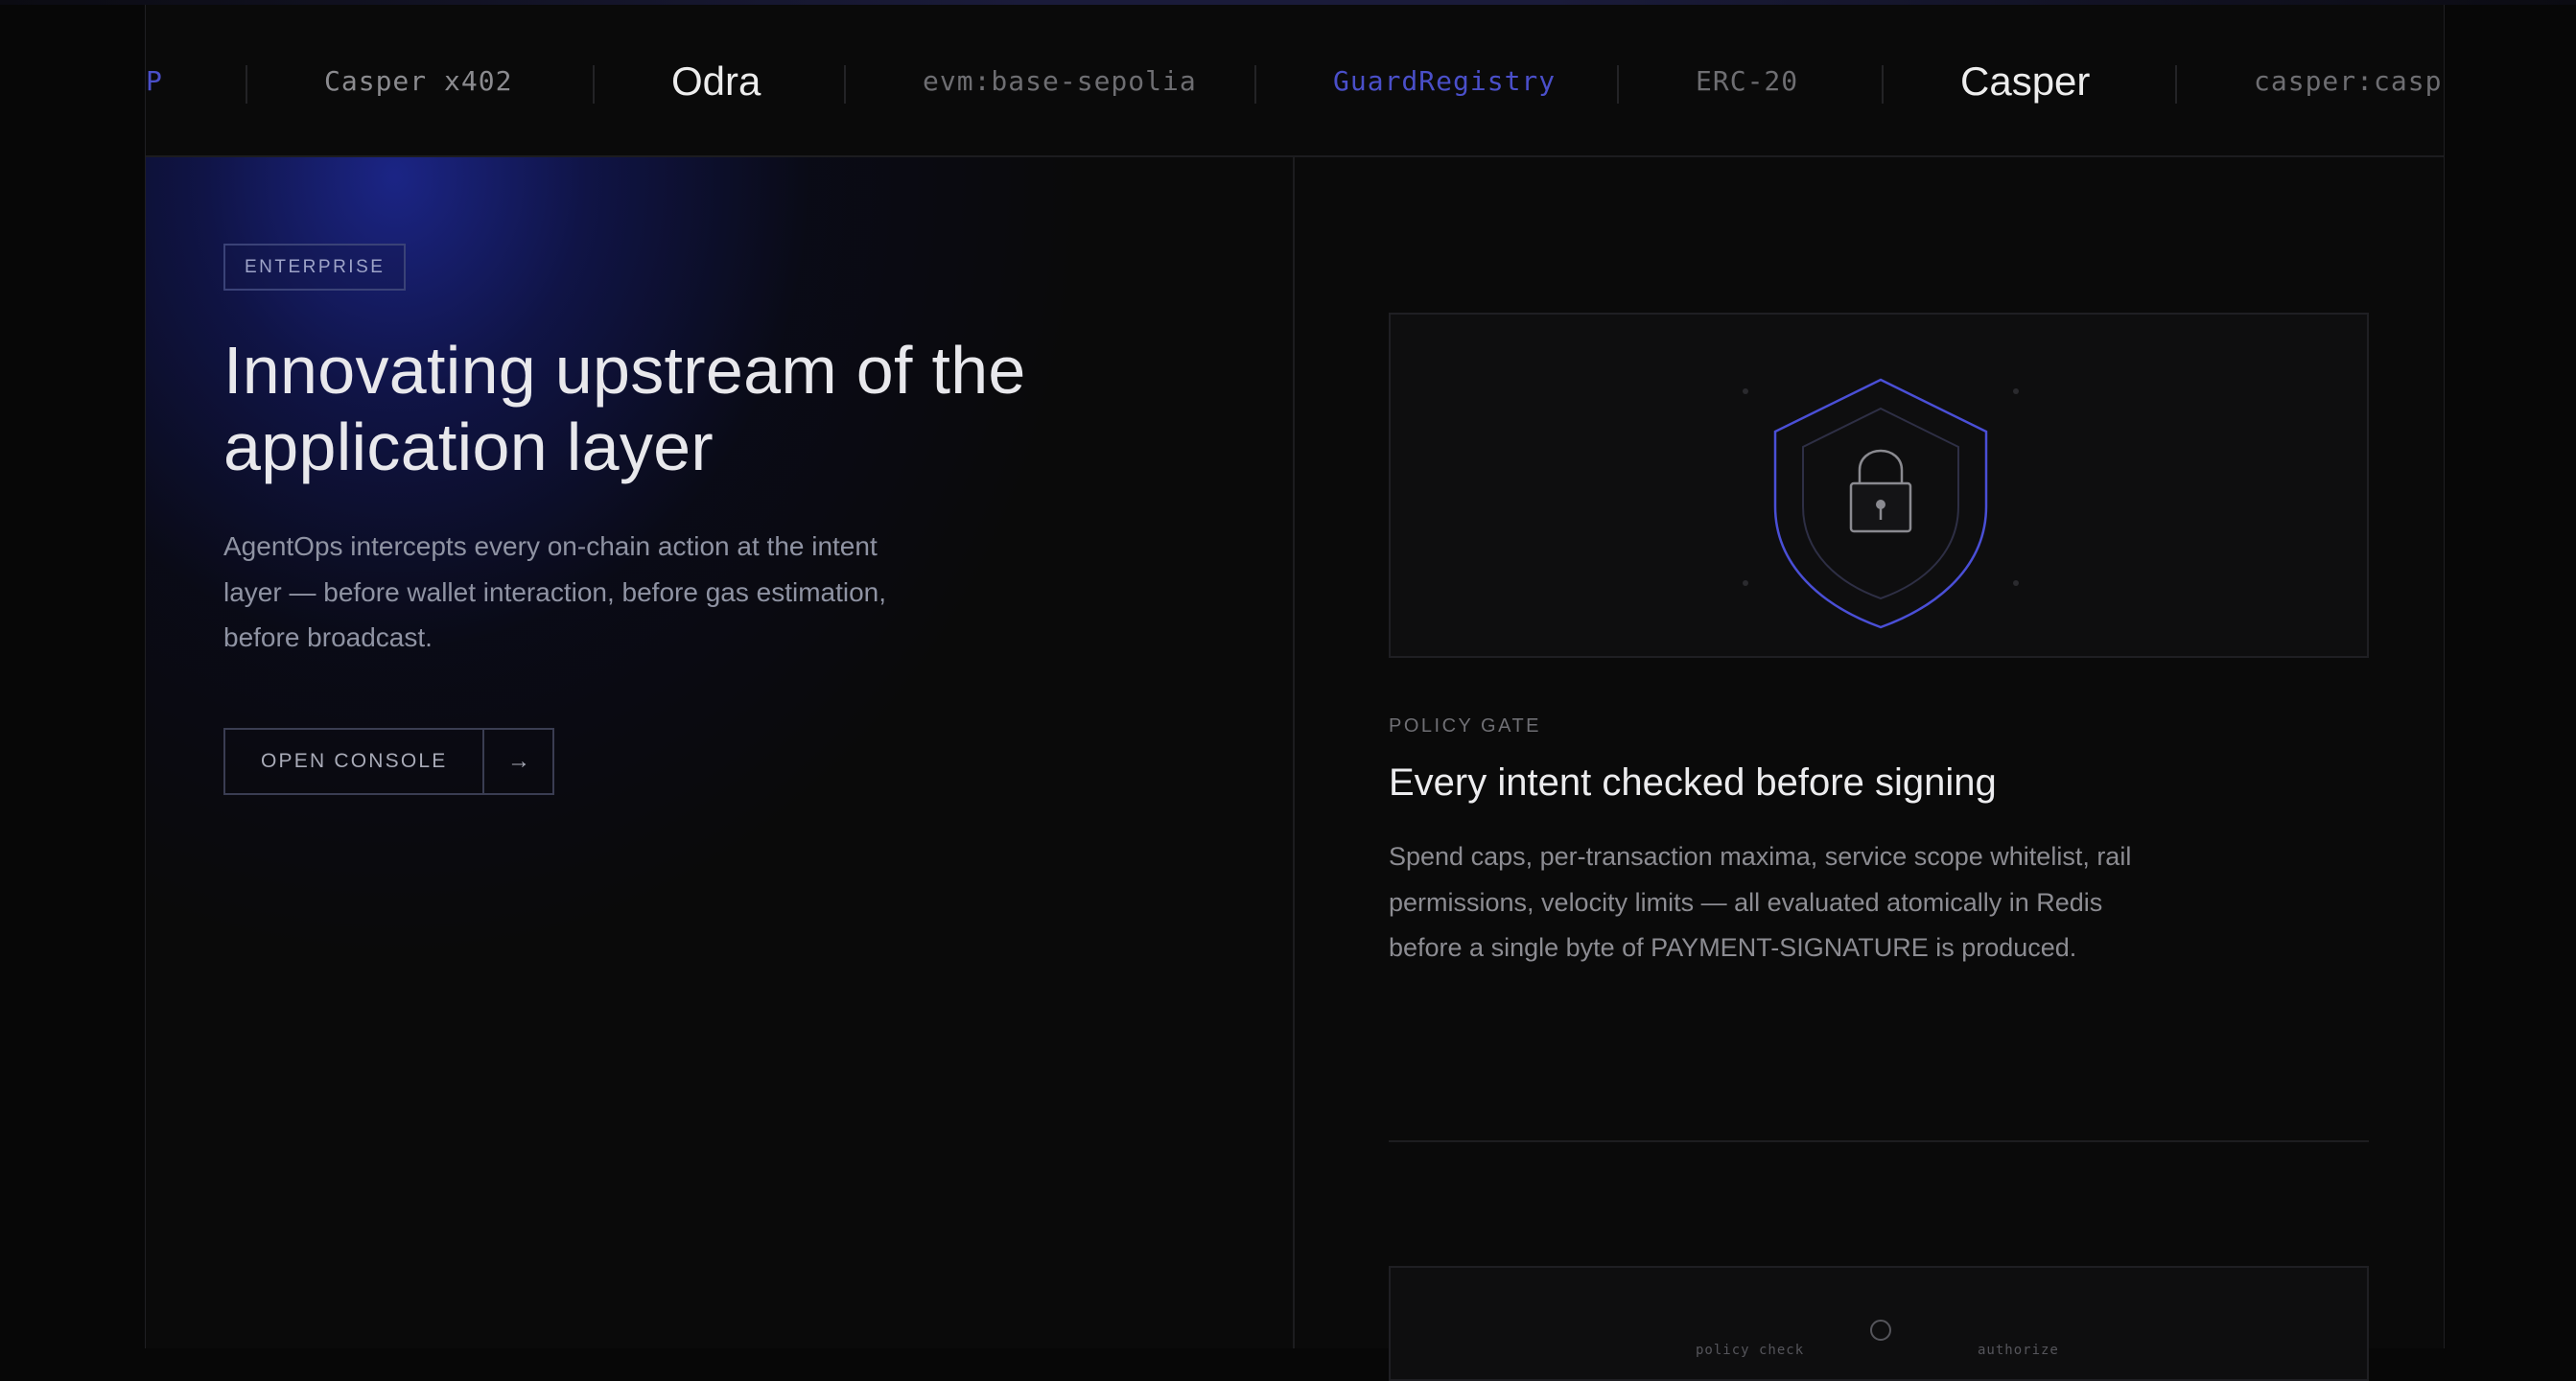 This screenshot has height=1381, width=2576. Describe the element at coordinates (1693, 783) in the screenshot. I see `feature-title: Every intent checked before signing` at that location.